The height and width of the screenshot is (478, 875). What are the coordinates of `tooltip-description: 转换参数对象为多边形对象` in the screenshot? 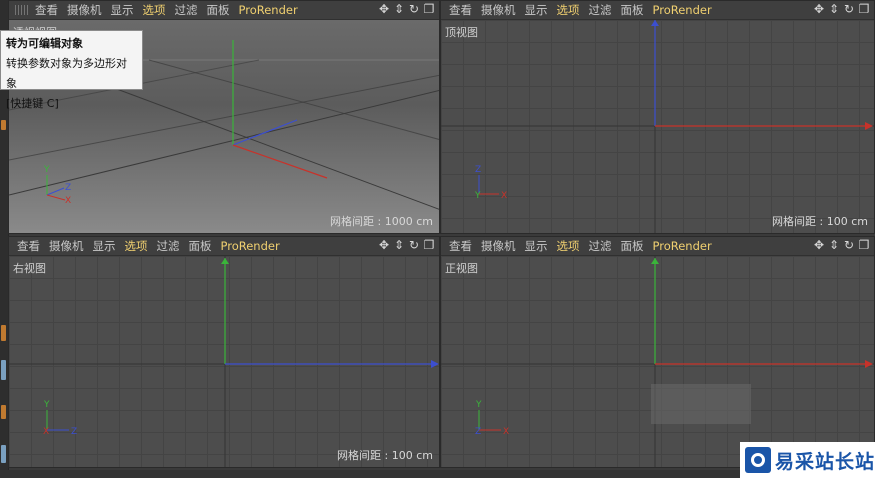 It's located at (66, 73).